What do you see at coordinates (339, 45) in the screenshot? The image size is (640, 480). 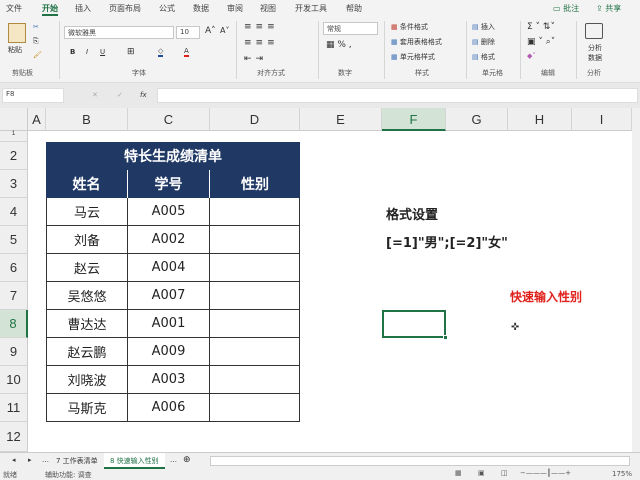 I see `percent-icon: ▦ % ,` at bounding box center [339, 45].